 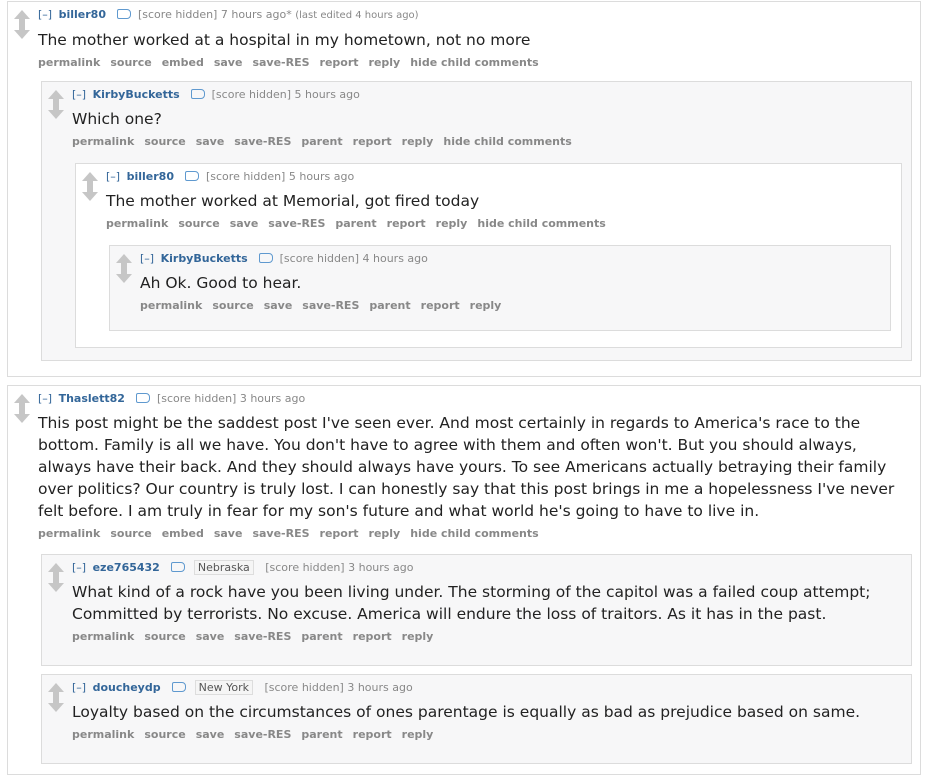 I want to click on comment-author: eze765432, so click(x=126, y=567).